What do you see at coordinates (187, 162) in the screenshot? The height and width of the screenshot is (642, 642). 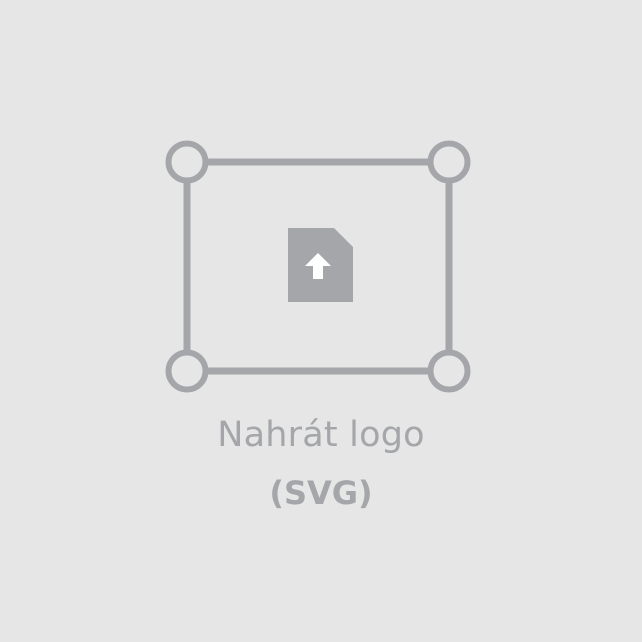 I see `corner-handle-top-left` at bounding box center [187, 162].